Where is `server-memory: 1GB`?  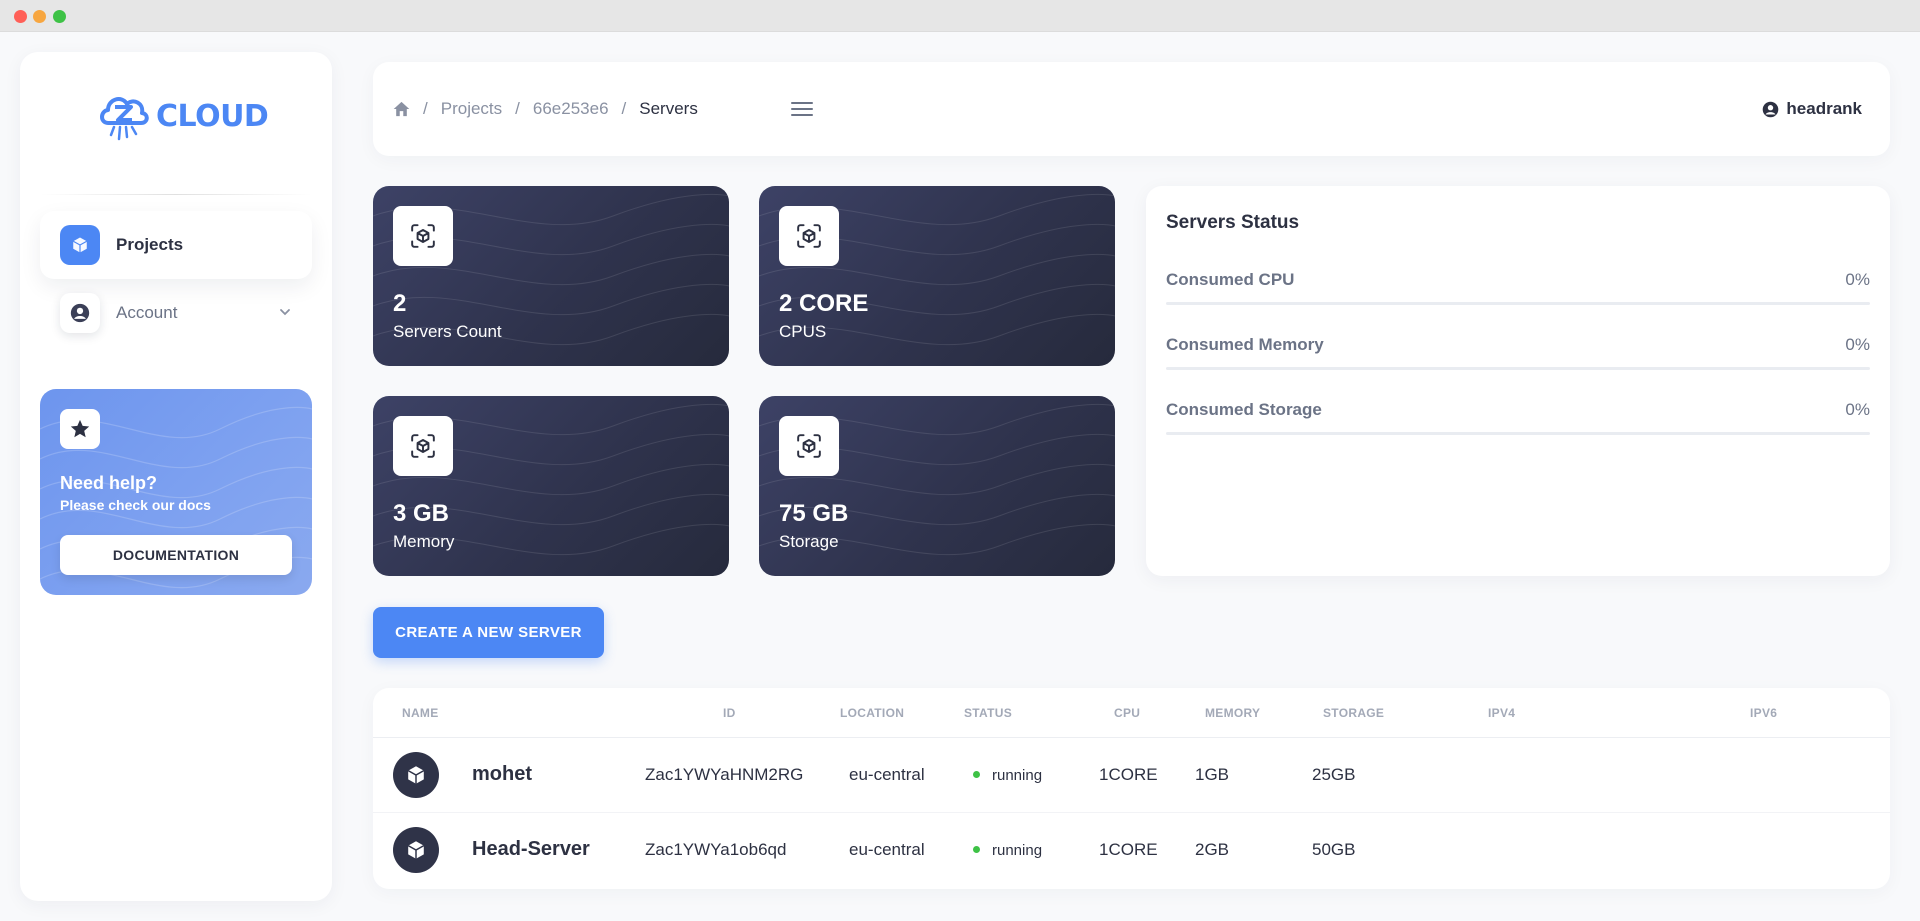
server-memory: 1GB is located at coordinates (1212, 774).